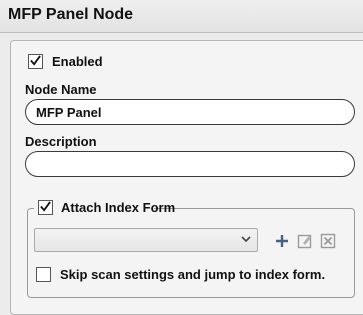 Image resolution: width=363 pixels, height=315 pixels. I want to click on enabled-checkbox, so click(35, 61).